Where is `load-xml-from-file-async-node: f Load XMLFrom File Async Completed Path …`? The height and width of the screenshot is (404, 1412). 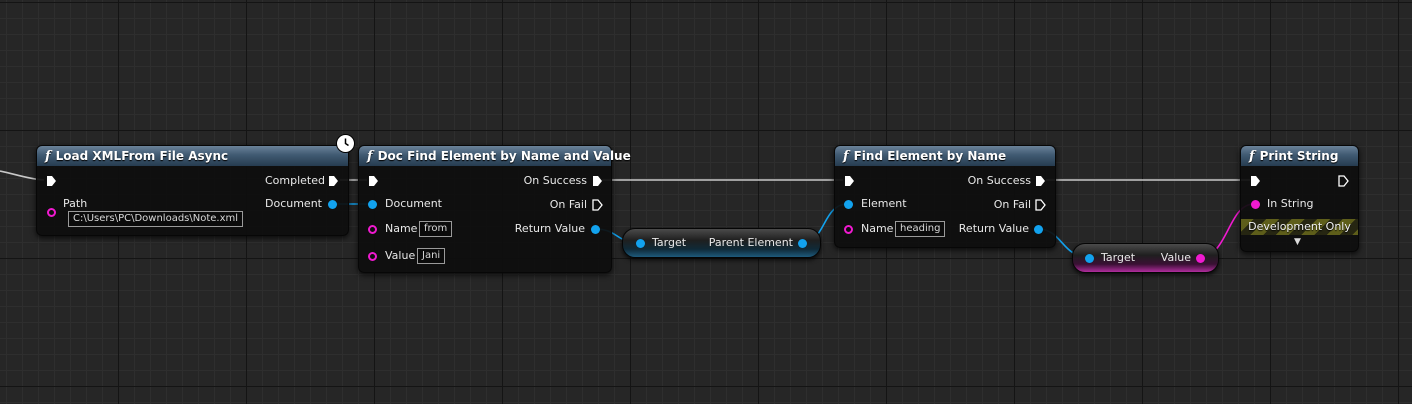
load-xml-from-file-async-node: f Load XMLFrom File Async Completed Path … is located at coordinates (192, 190).